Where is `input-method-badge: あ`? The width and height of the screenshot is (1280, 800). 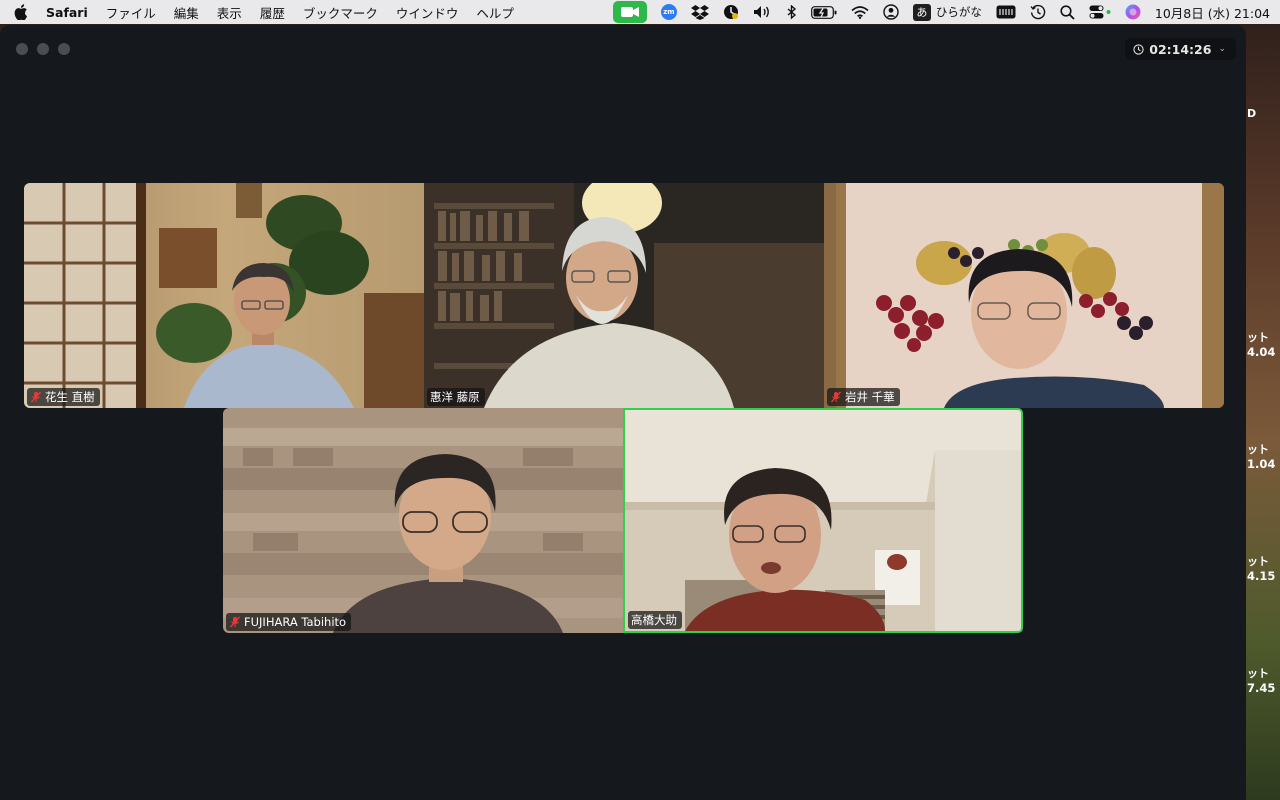 input-method-badge: あ is located at coordinates (921, 12).